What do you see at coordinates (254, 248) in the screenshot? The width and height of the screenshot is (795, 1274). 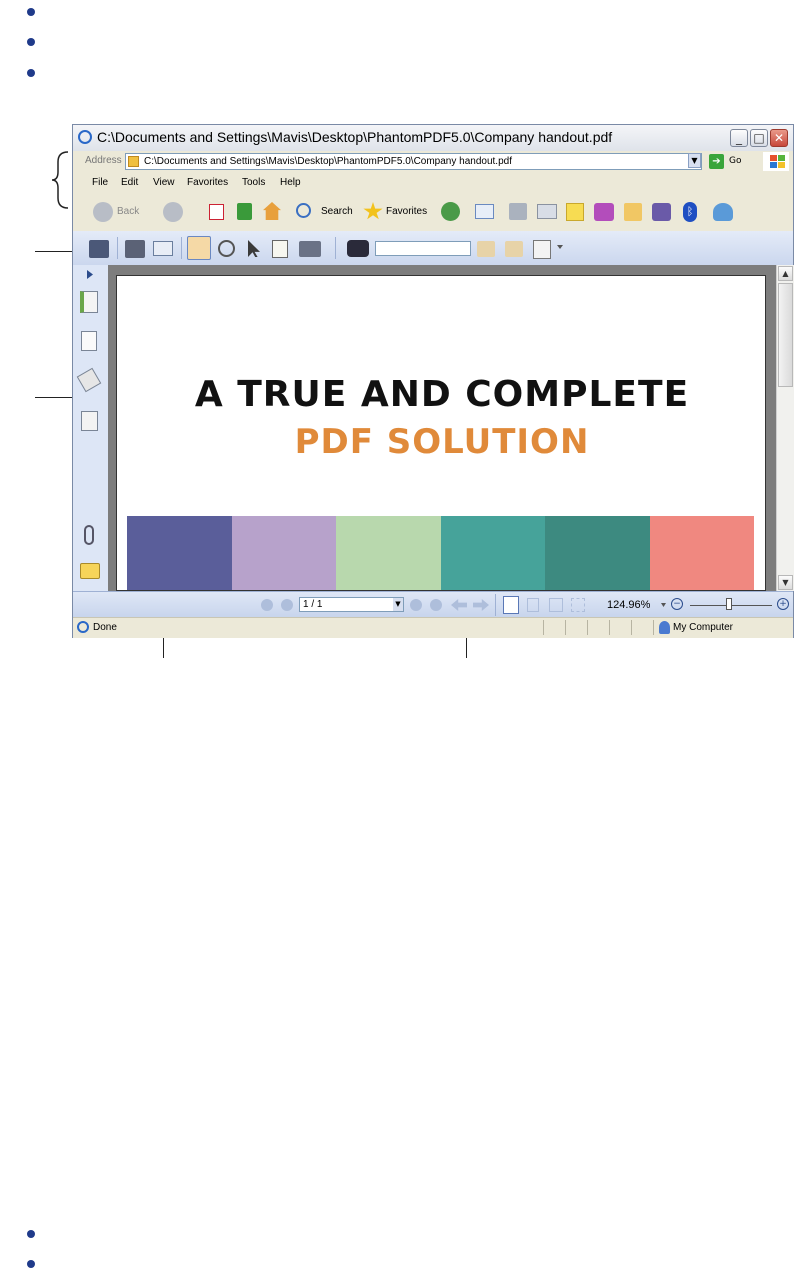 I see `select-arrow-icon` at bounding box center [254, 248].